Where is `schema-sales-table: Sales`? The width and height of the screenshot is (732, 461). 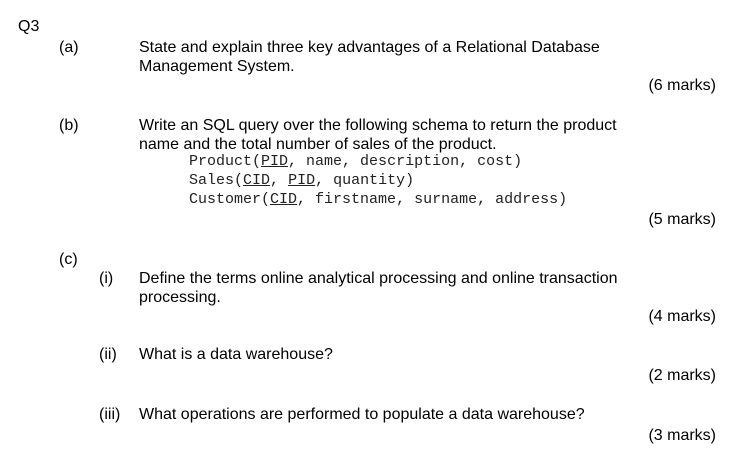 schema-sales-table: Sales is located at coordinates (212, 180).